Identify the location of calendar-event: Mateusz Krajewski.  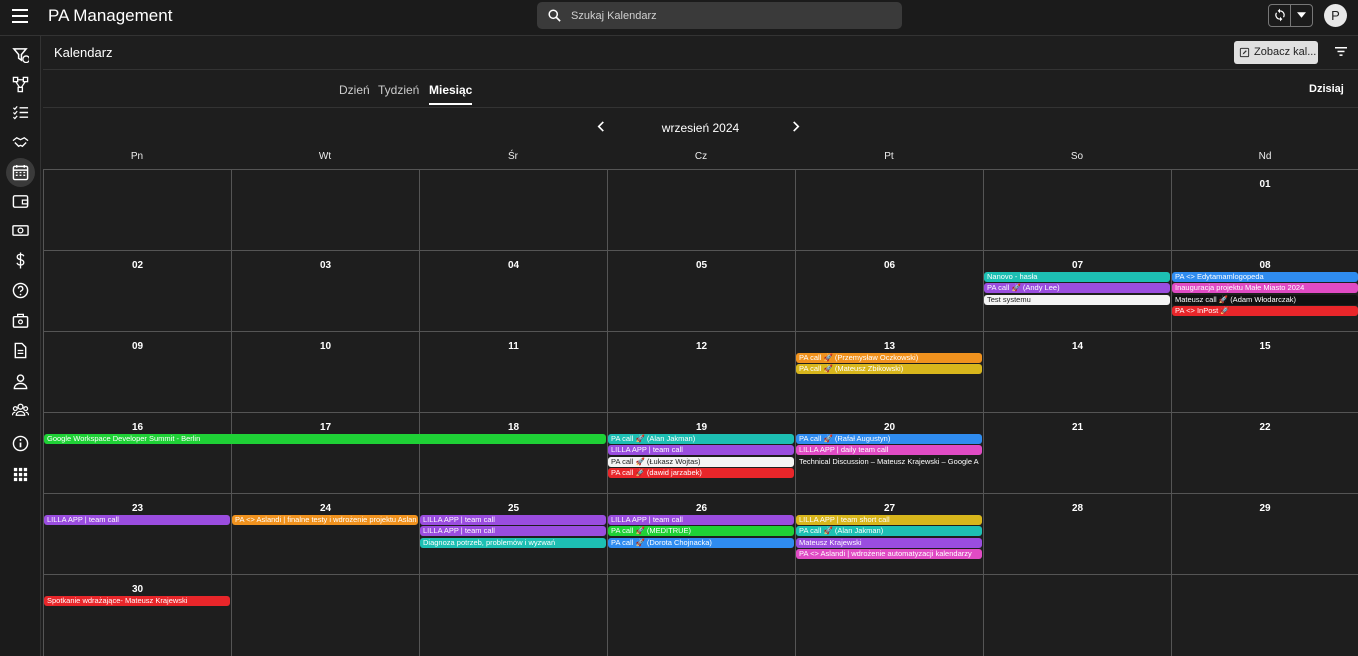
(889, 542).